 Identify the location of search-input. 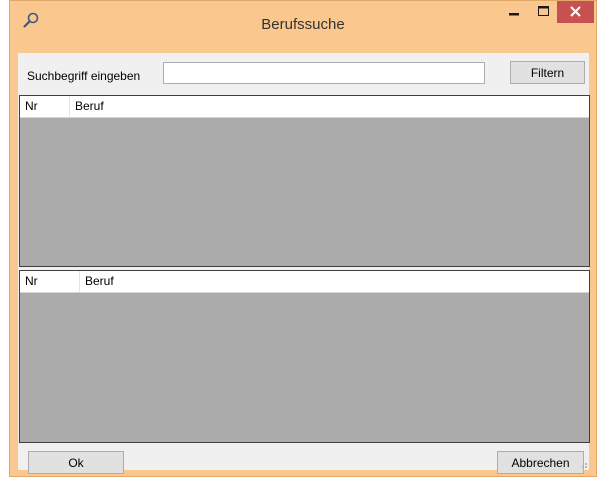
(324, 73).